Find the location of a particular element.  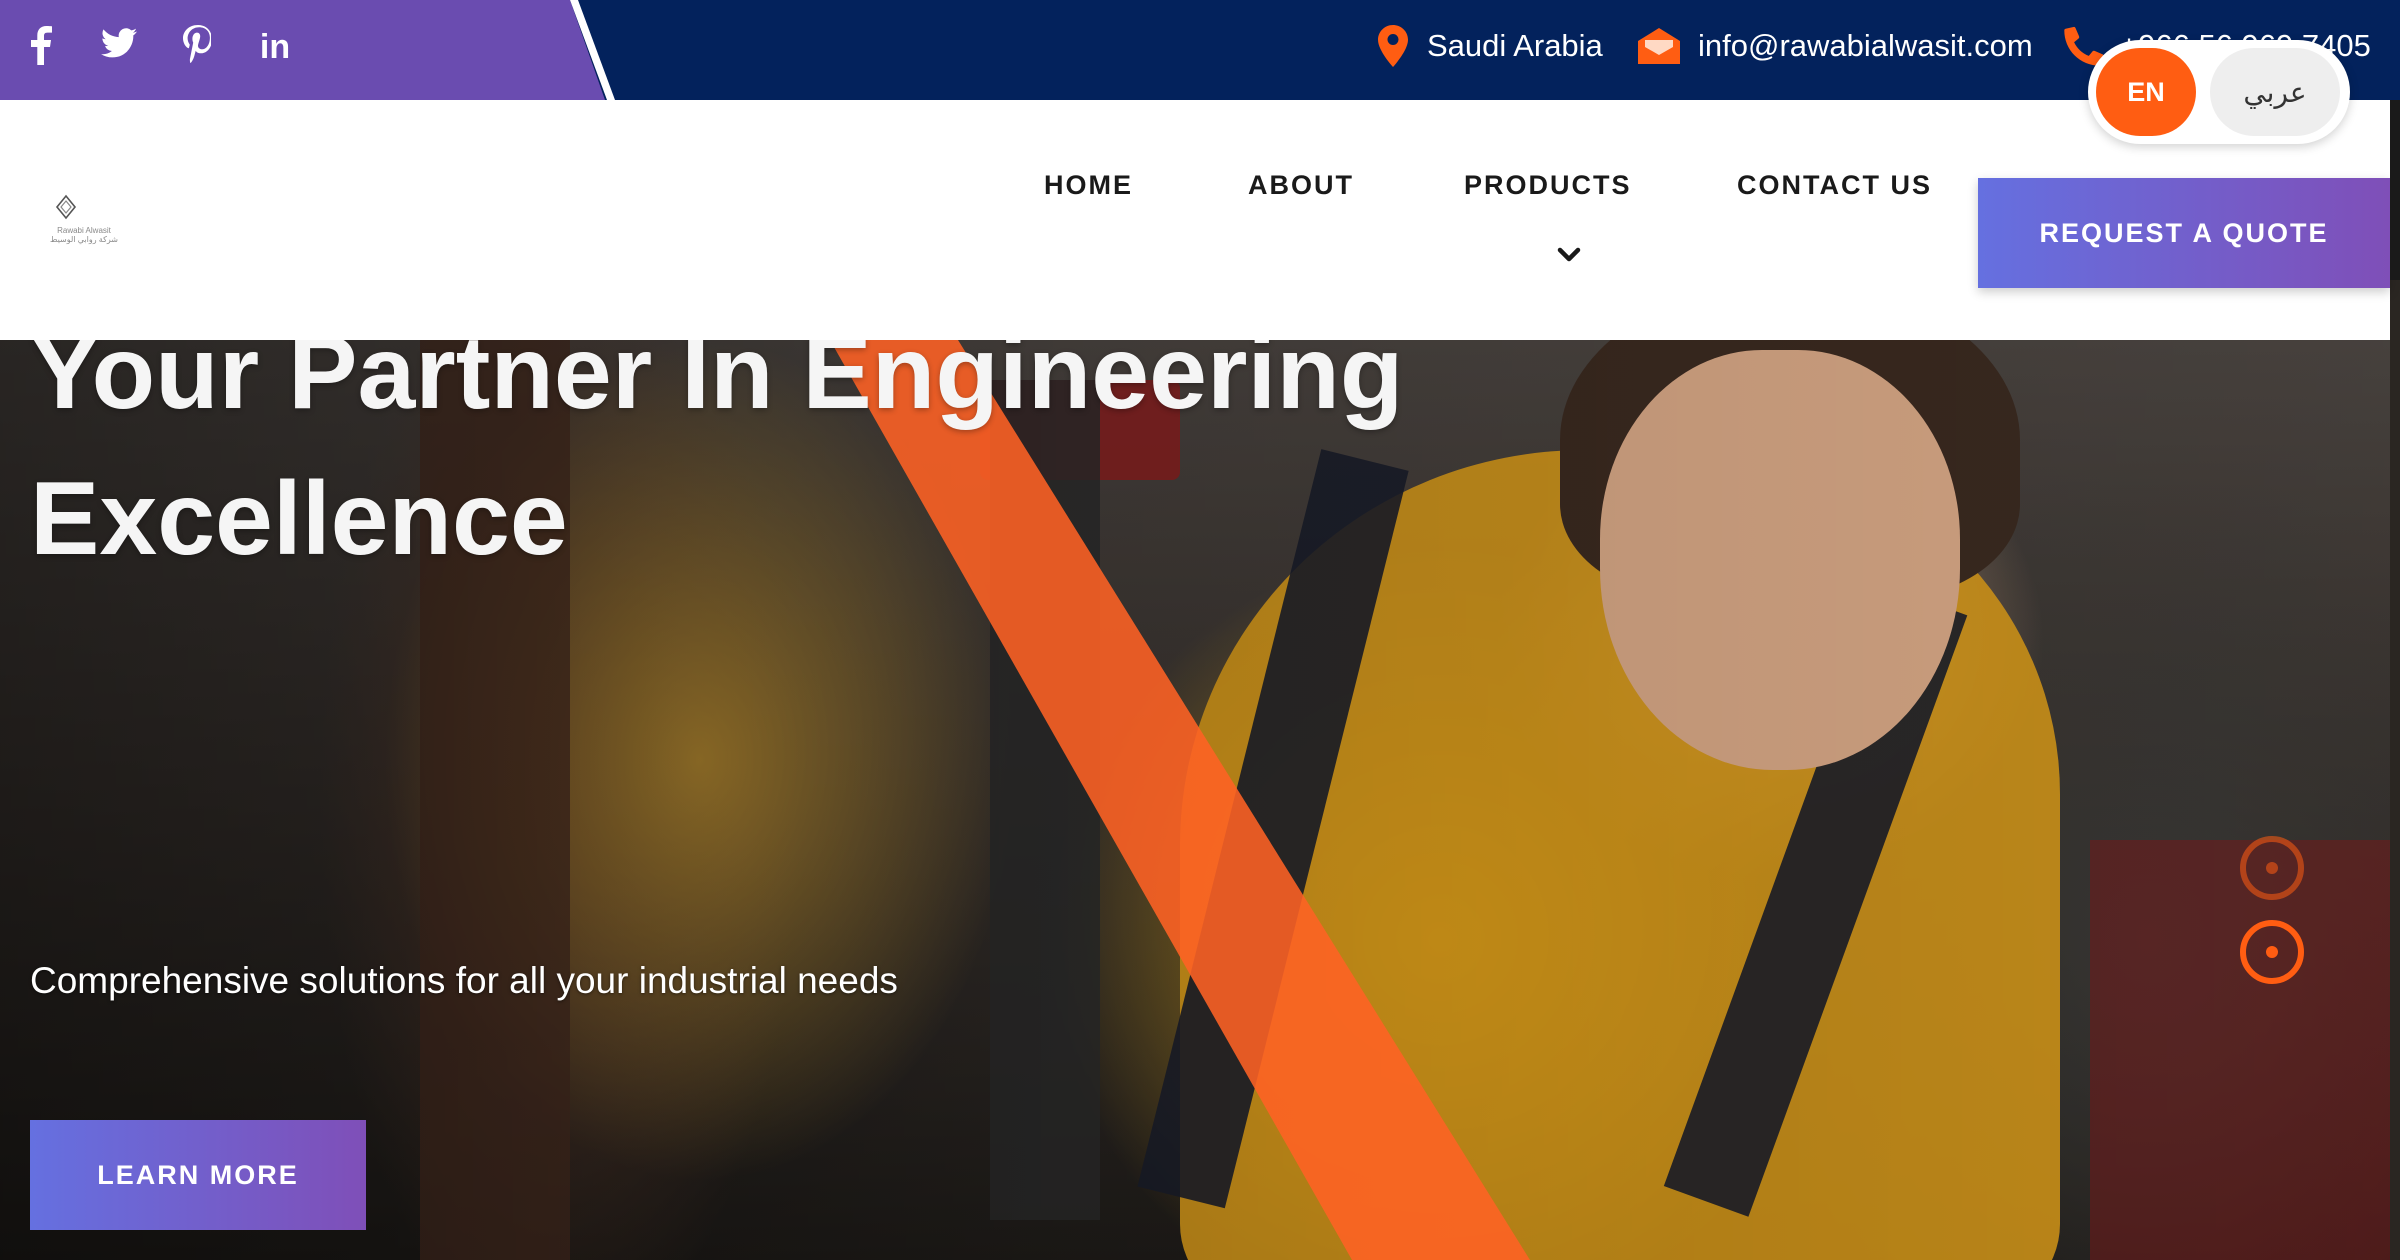

logo-mark-icon is located at coordinates (66, 207).